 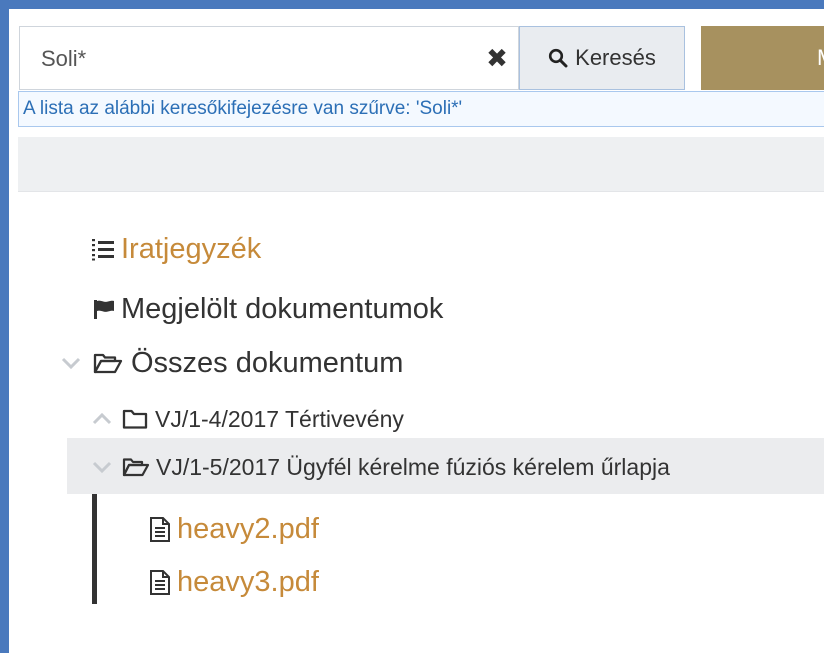 I want to click on search-button: Keresés, so click(x=602, y=58).